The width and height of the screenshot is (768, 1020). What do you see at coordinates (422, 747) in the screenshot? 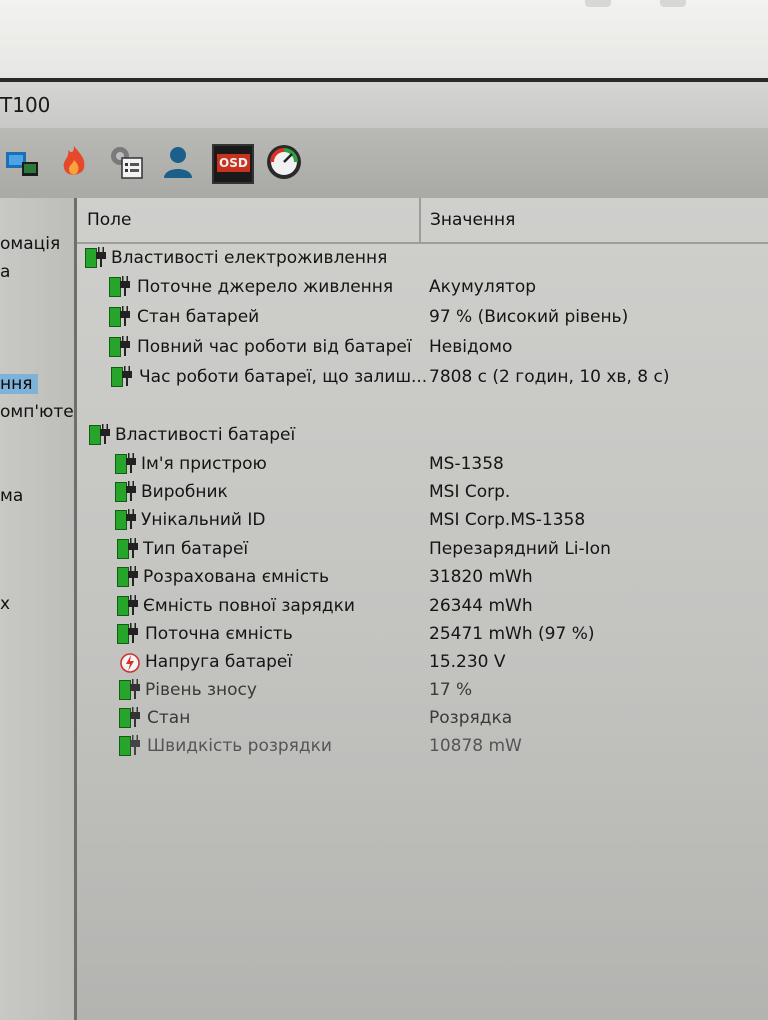
I see `table-row: Швидкість розрядки 10878 mW` at bounding box center [422, 747].